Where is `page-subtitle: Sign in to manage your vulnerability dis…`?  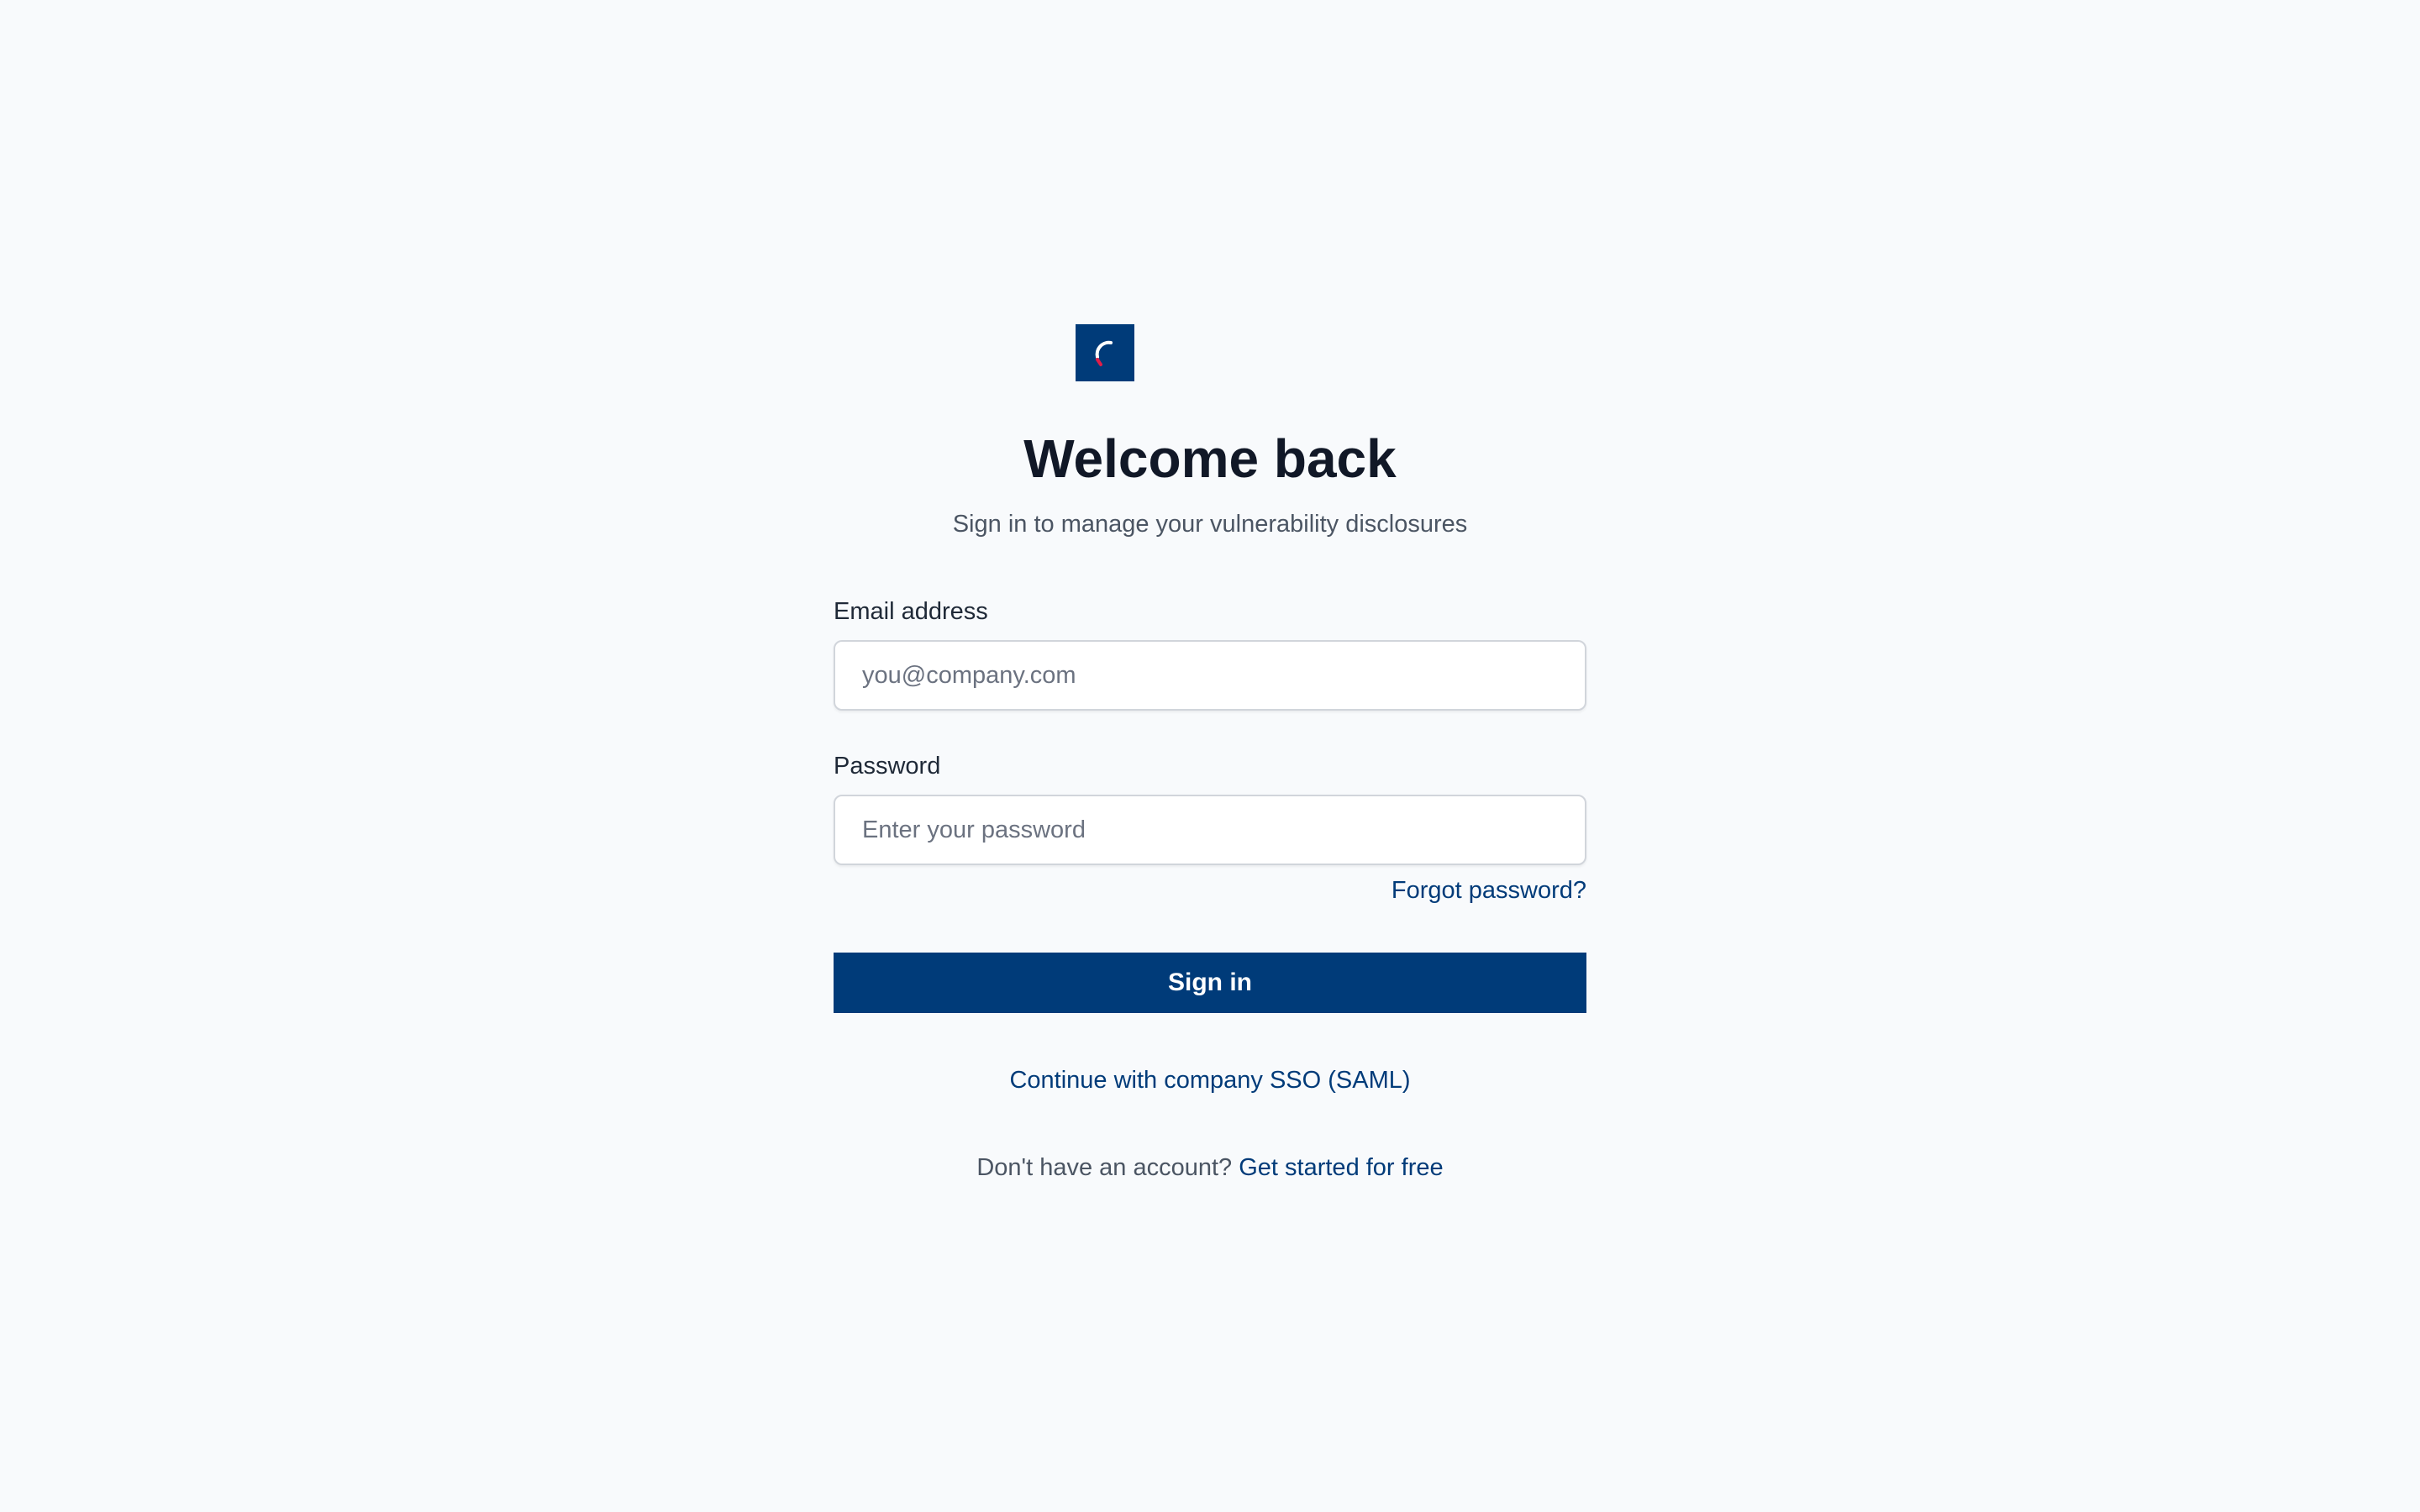
page-subtitle: Sign in to manage your vulnerability dis… is located at coordinates (1210, 524).